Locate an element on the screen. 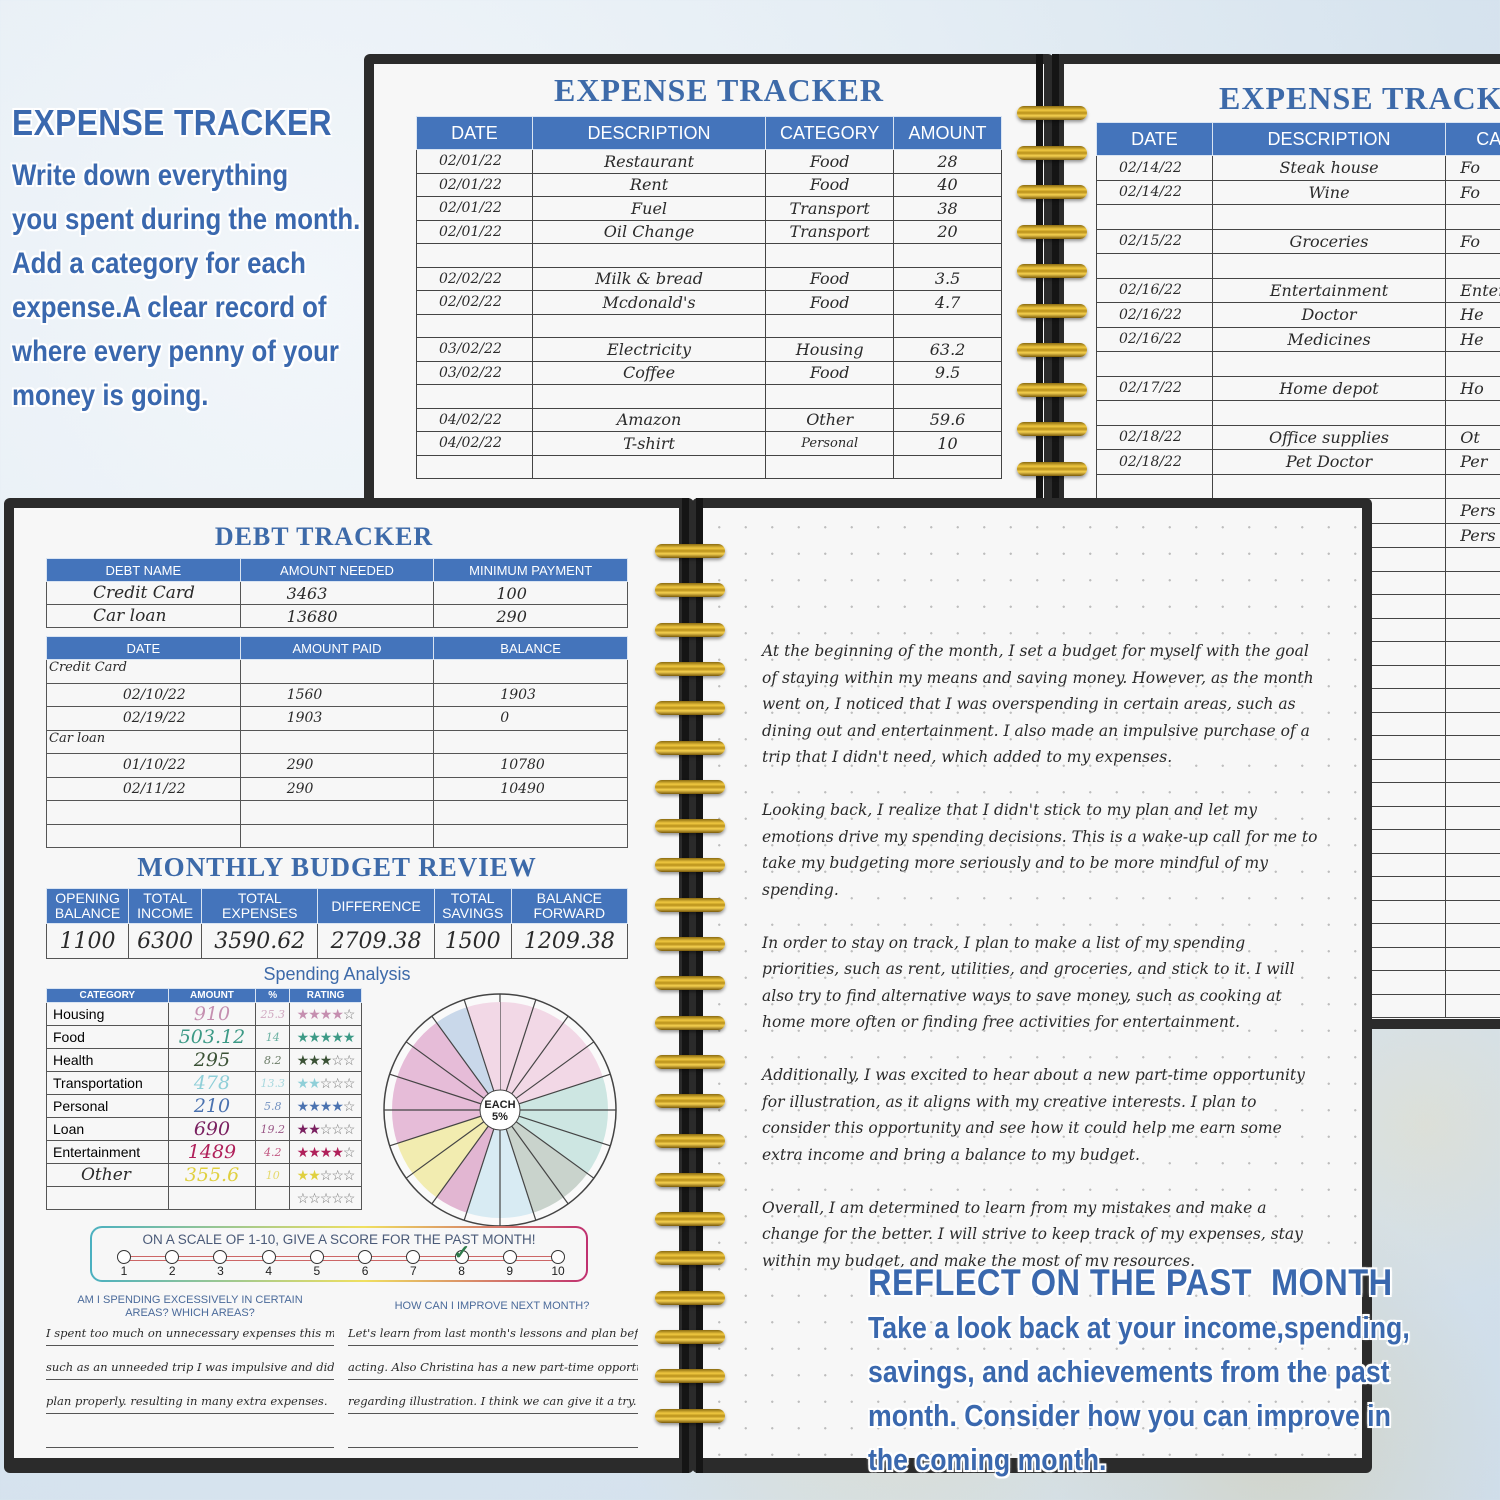 The image size is (1500, 1500). expense-amount: 20 is located at coordinates (947, 231).